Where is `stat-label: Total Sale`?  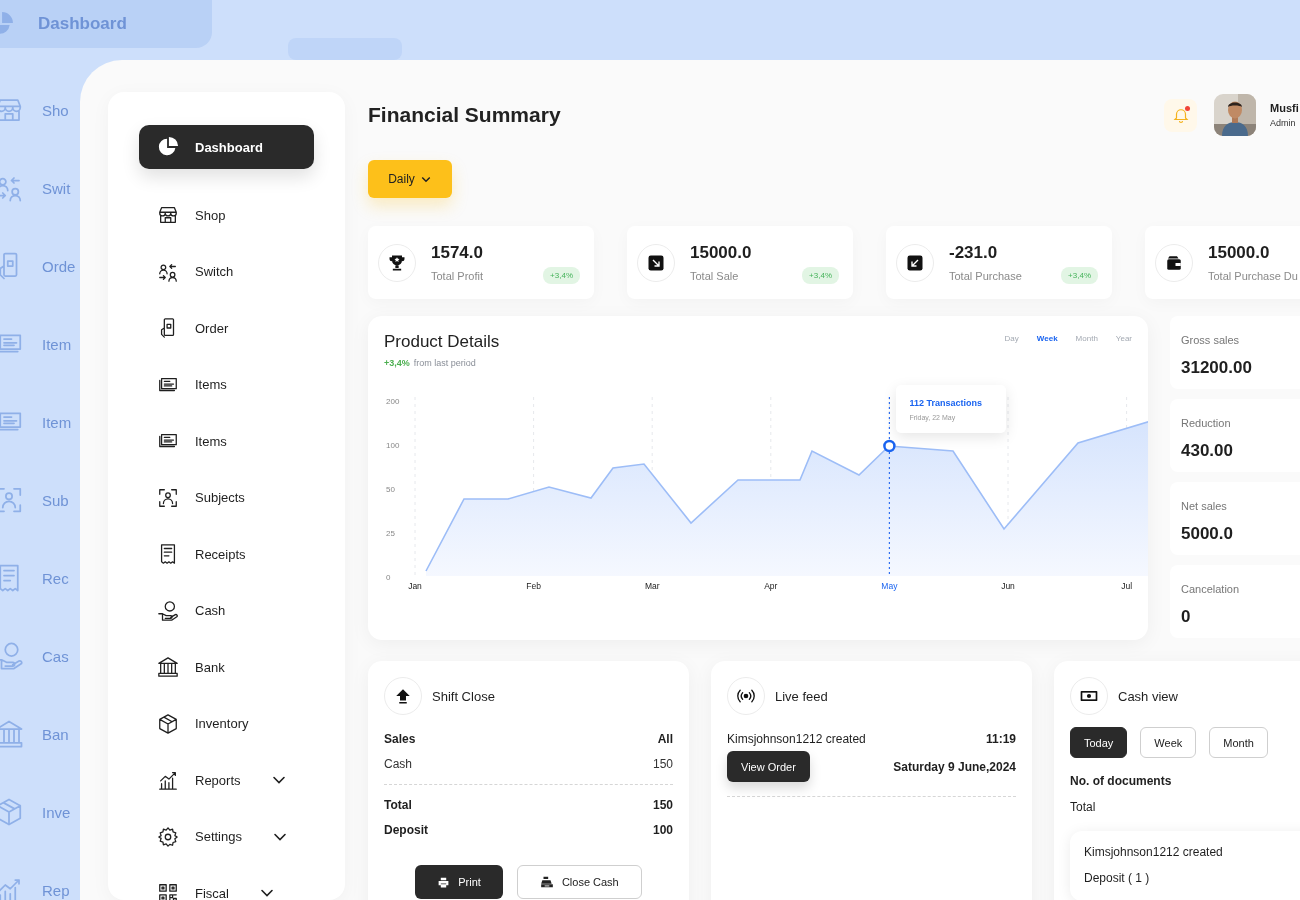
stat-label: Total Sale is located at coordinates (715, 276).